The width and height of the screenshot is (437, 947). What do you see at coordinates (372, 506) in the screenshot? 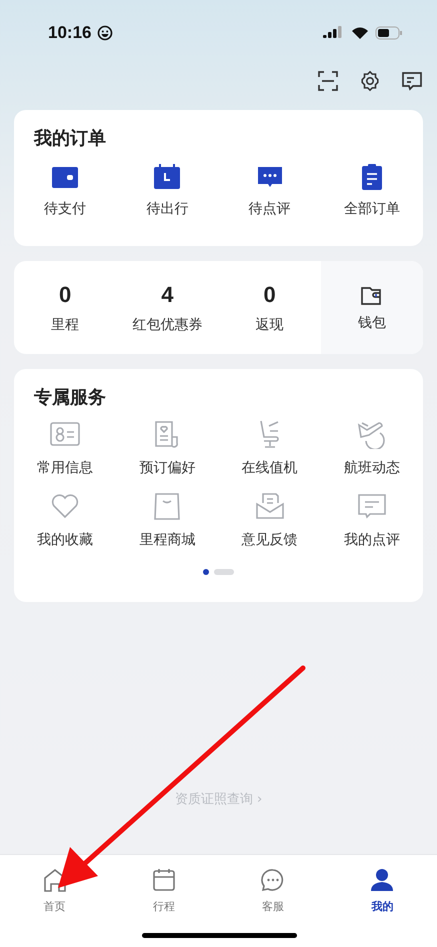
I see `comment-icon` at bounding box center [372, 506].